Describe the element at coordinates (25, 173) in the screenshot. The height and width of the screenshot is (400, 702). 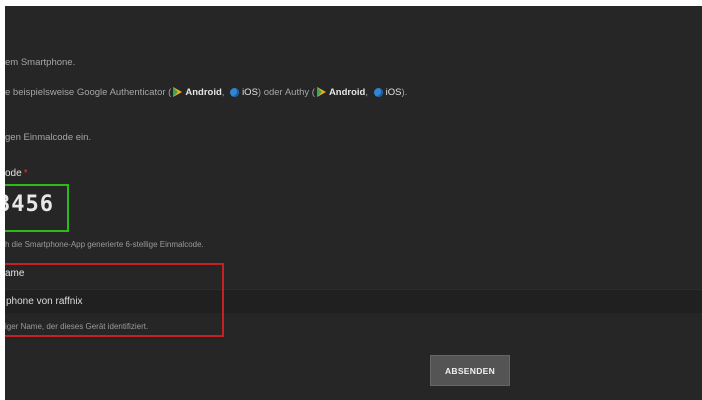
I see `required-marker: *` at that location.